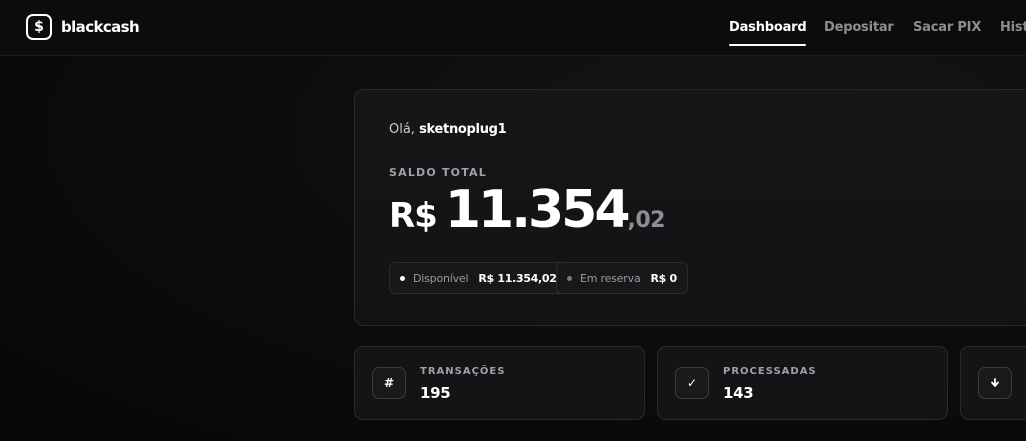 This screenshot has width=1026, height=441. What do you see at coordinates (413, 216) in the screenshot?
I see `balance-currency: R$` at bounding box center [413, 216].